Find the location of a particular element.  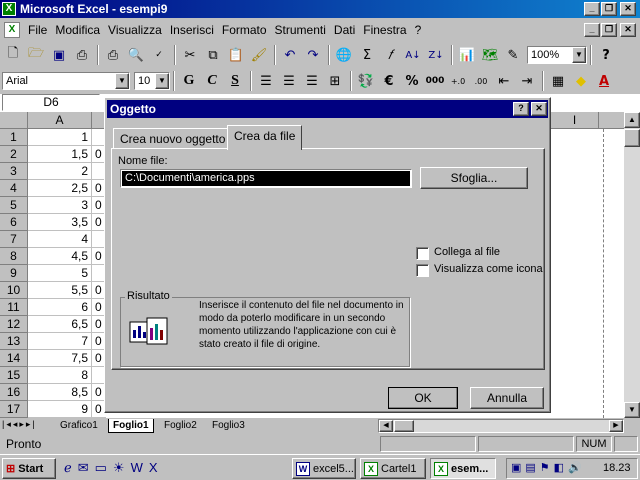

font-size-combo: 10 ▼ is located at coordinates (152, 81).